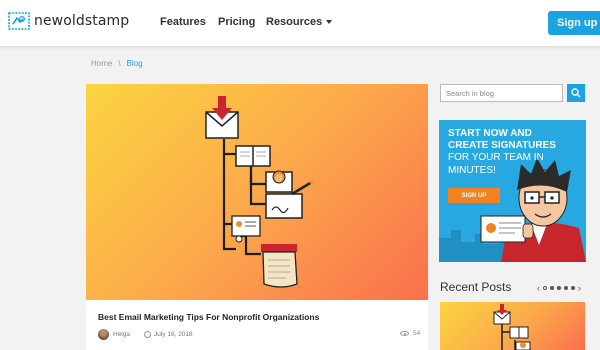  What do you see at coordinates (259, 192) in the screenshot?
I see `email-flow-illustration: @` at bounding box center [259, 192].